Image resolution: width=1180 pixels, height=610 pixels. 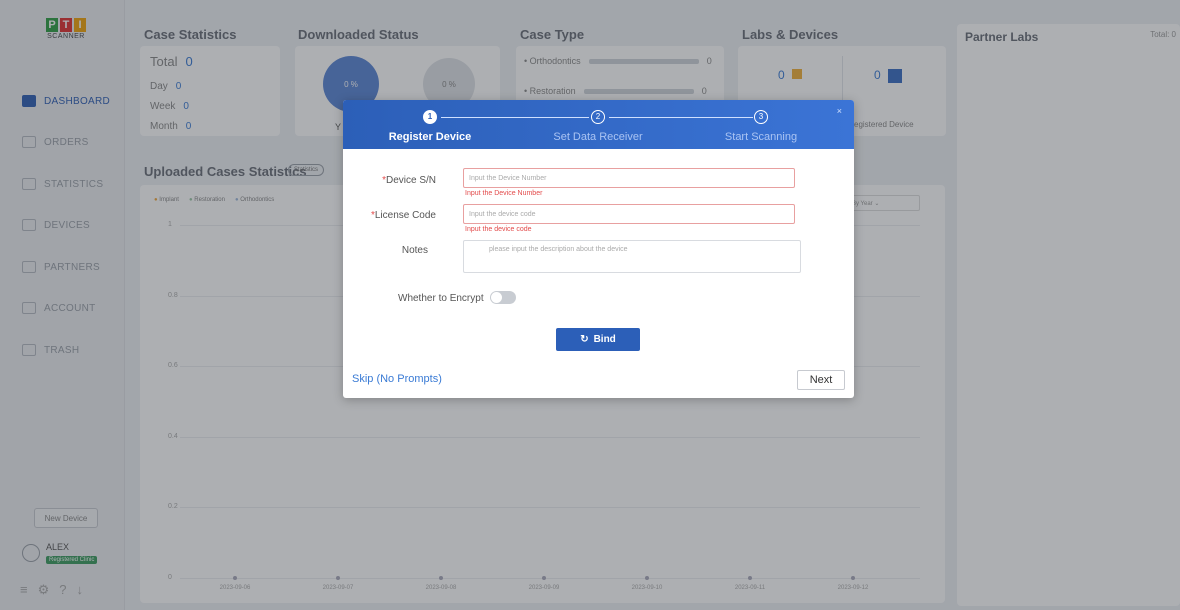 What do you see at coordinates (504, 193) in the screenshot?
I see `device-sn-error: Input the Device Number` at bounding box center [504, 193].